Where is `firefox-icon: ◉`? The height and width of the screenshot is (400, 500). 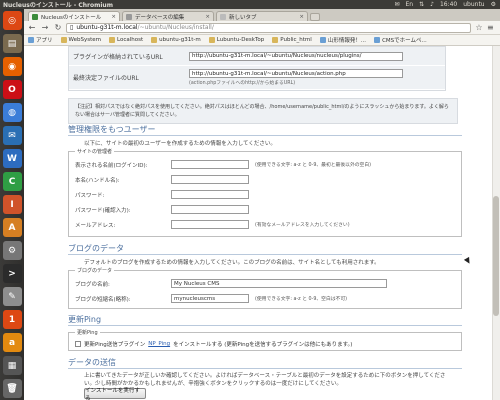
firefox-icon: ◉ is located at coordinates (12, 66).